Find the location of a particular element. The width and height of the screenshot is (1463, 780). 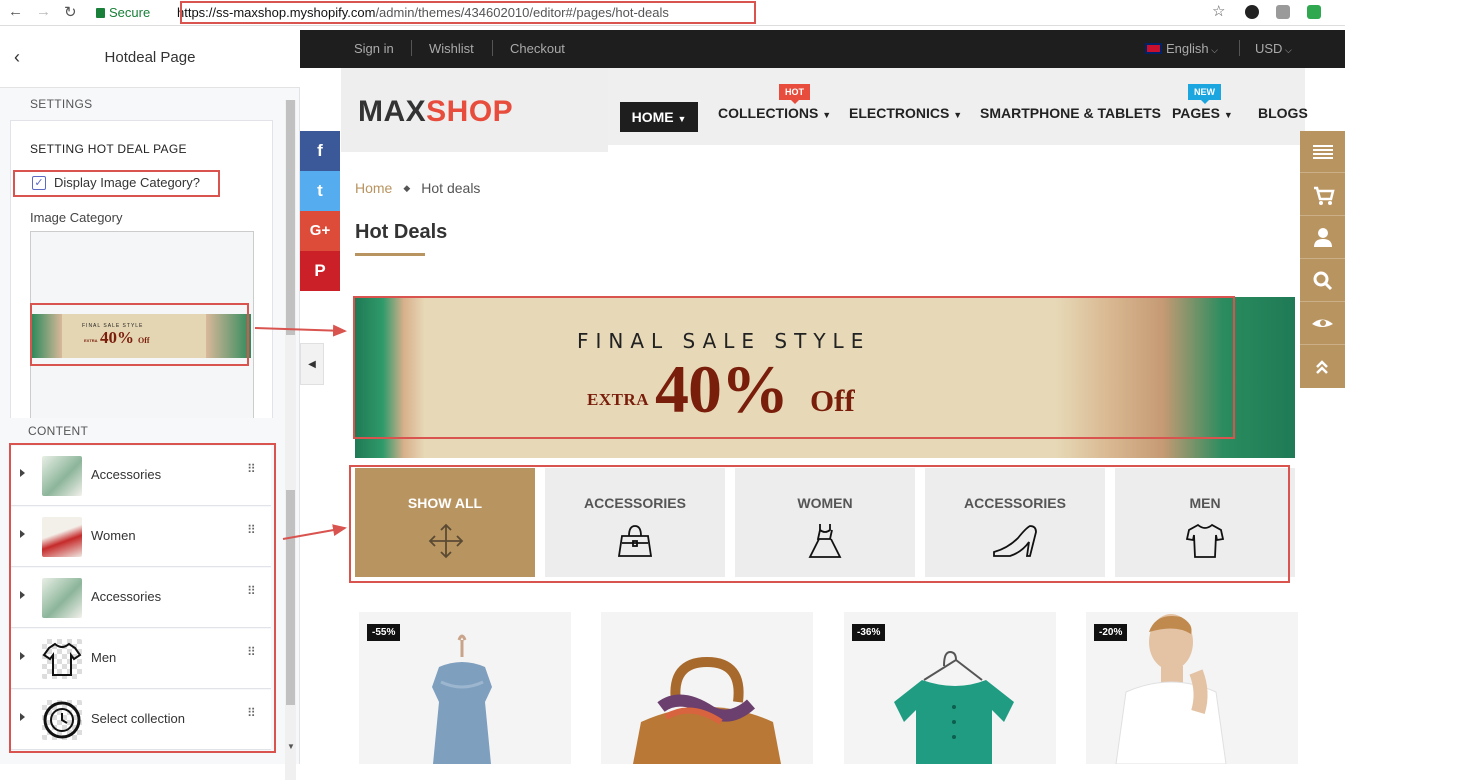

display-image-category-checkbox: ✓ is located at coordinates (39, 183).